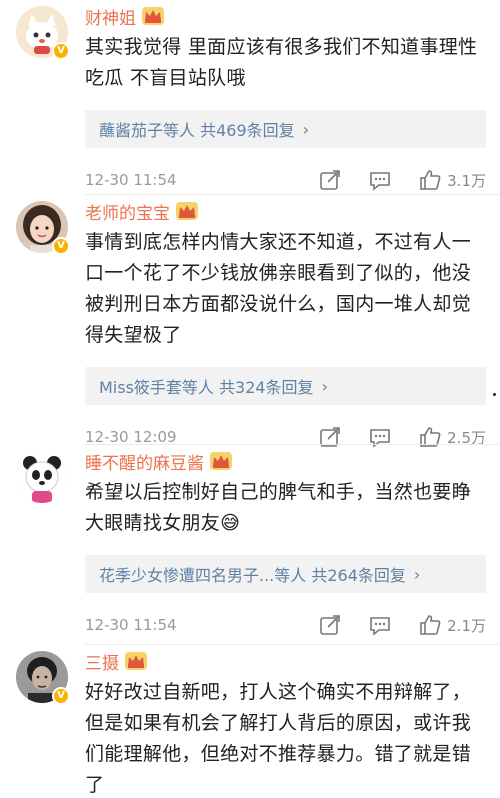 The height and width of the screenshot is (798, 500). Describe the element at coordinates (252, 575) in the screenshot. I see `replies-summary: 花季少女惨遭四名男子...等人 共264条回复` at that location.